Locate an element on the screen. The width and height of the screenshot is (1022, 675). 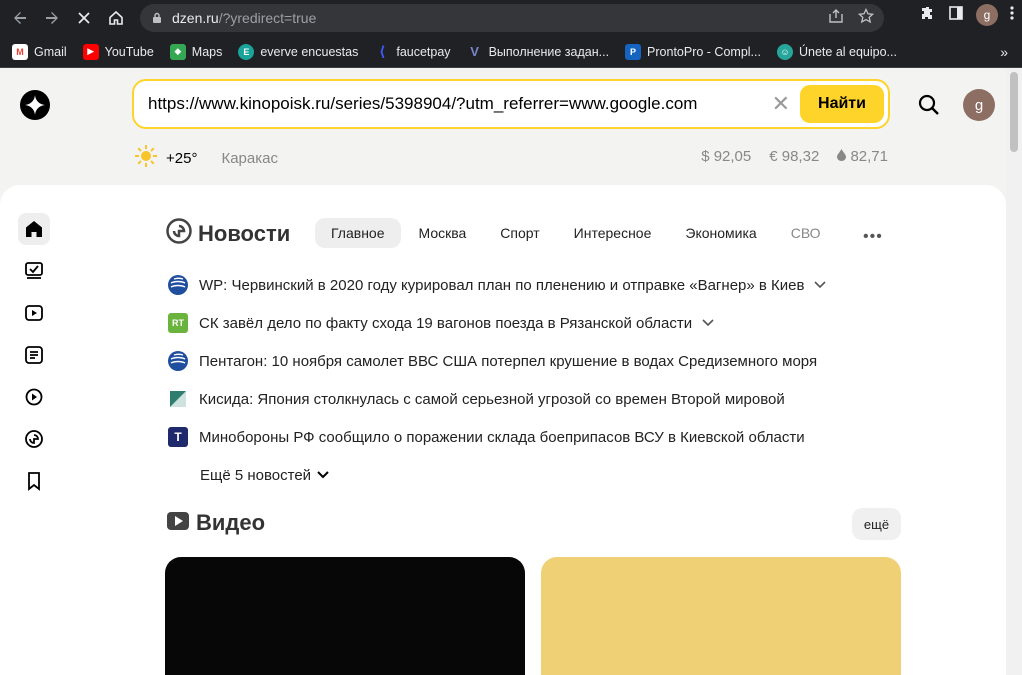
bookmark-everve: E everve encuestas is located at coordinates (298, 51).